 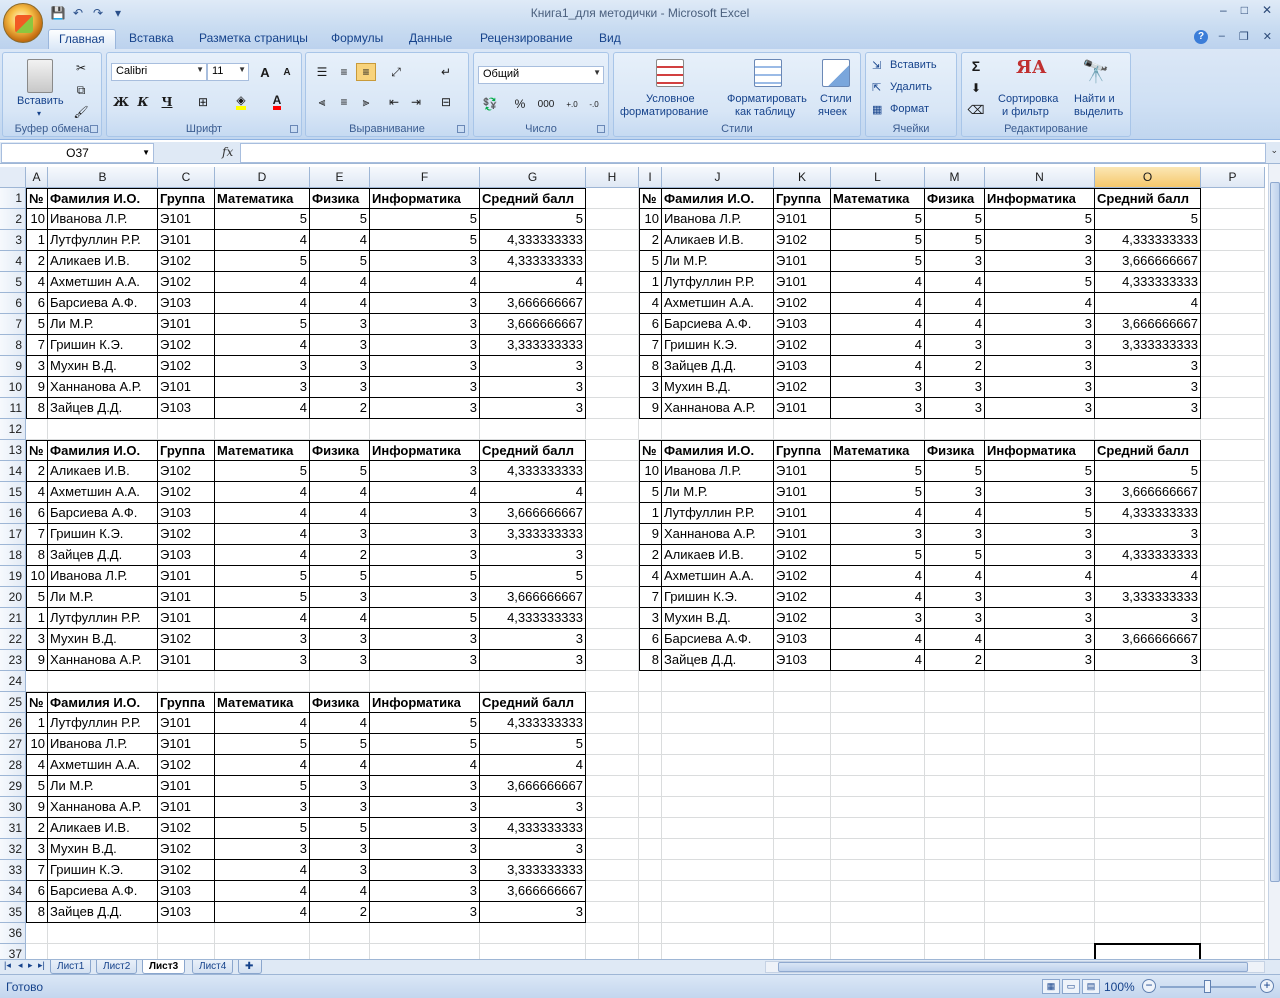 What do you see at coordinates (1275, 532) in the screenshot?
I see `vertical-scroll-thumb` at bounding box center [1275, 532].